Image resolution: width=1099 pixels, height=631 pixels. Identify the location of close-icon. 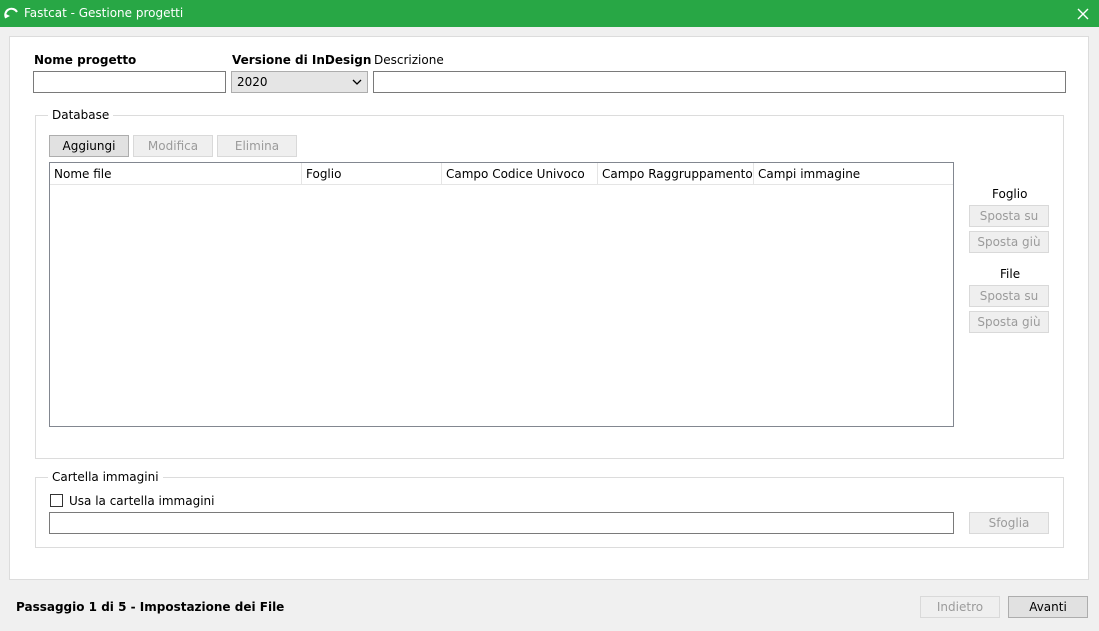
(1083, 14).